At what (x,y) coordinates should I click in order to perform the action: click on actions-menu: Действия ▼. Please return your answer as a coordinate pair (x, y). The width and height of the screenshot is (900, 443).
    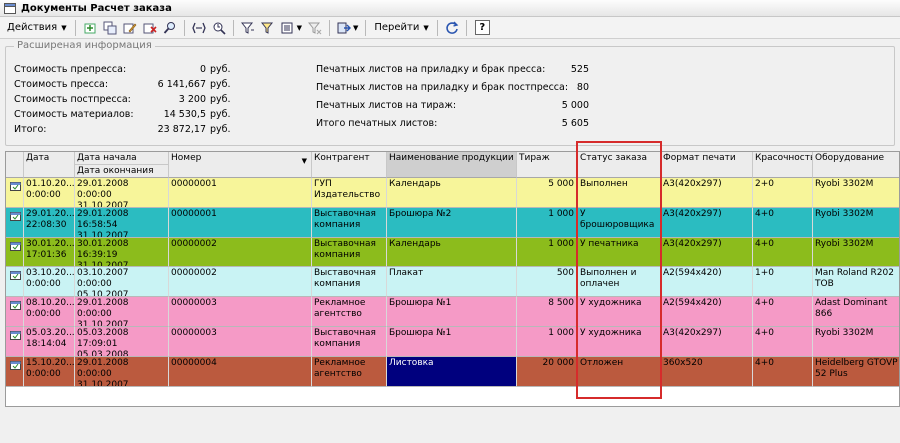
    Looking at the image, I should click on (37, 28).